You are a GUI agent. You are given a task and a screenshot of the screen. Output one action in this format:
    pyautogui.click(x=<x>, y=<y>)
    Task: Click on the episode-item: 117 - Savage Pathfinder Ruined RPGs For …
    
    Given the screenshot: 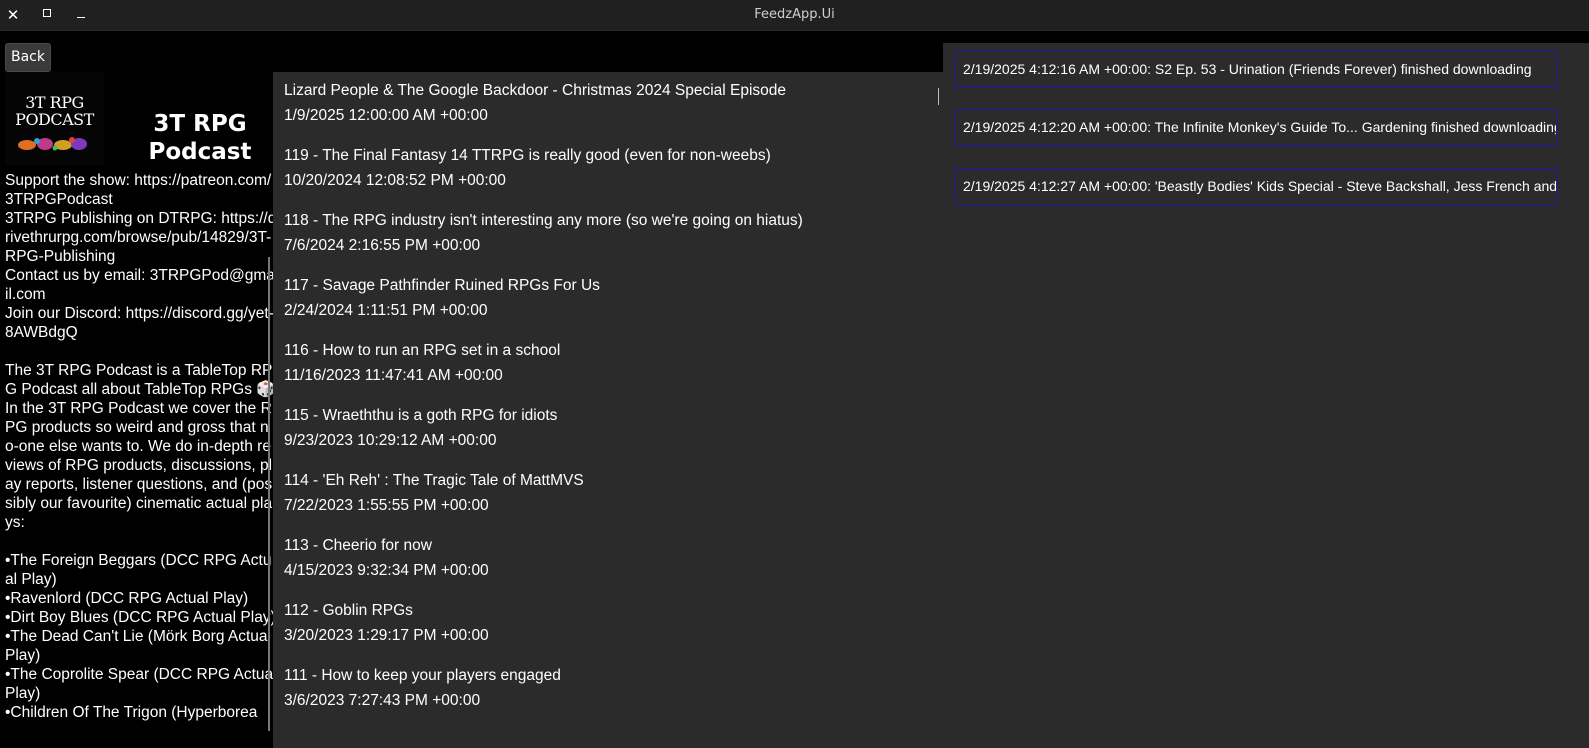 What is the action you would take?
    pyautogui.click(x=442, y=298)
    